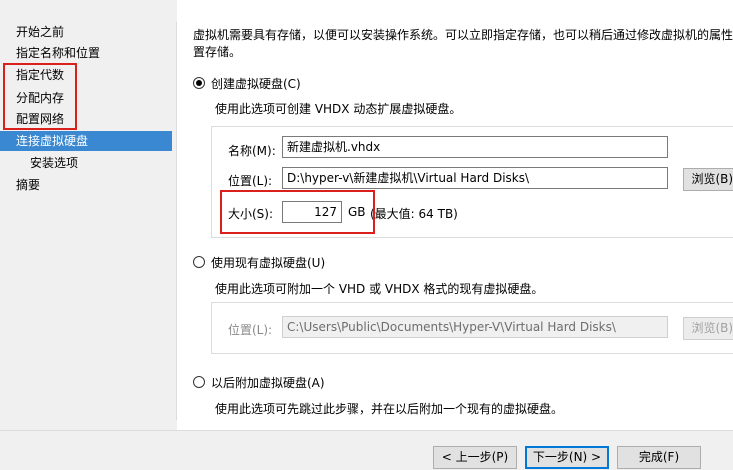  Describe the element at coordinates (389, 409) in the screenshot. I see `attach-later-description: 使用此选项可先跳过此步骤，并在以后附加一个现有的虚拟硬盘。` at that location.